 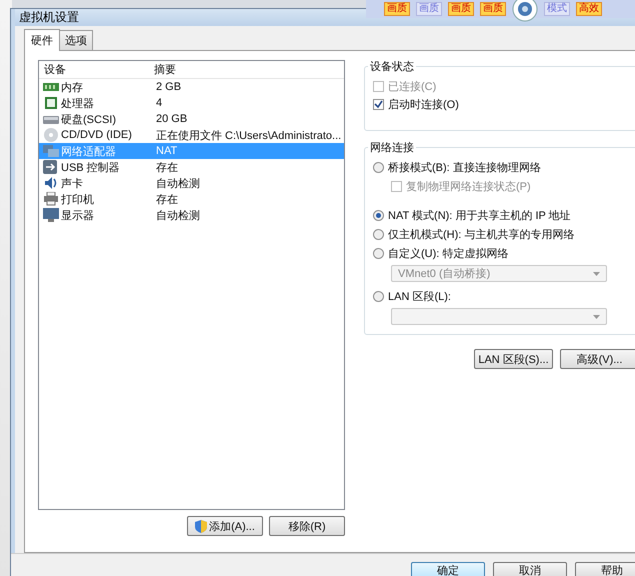 What do you see at coordinates (166, 151) in the screenshot?
I see `device-summary: NAT` at bounding box center [166, 151].